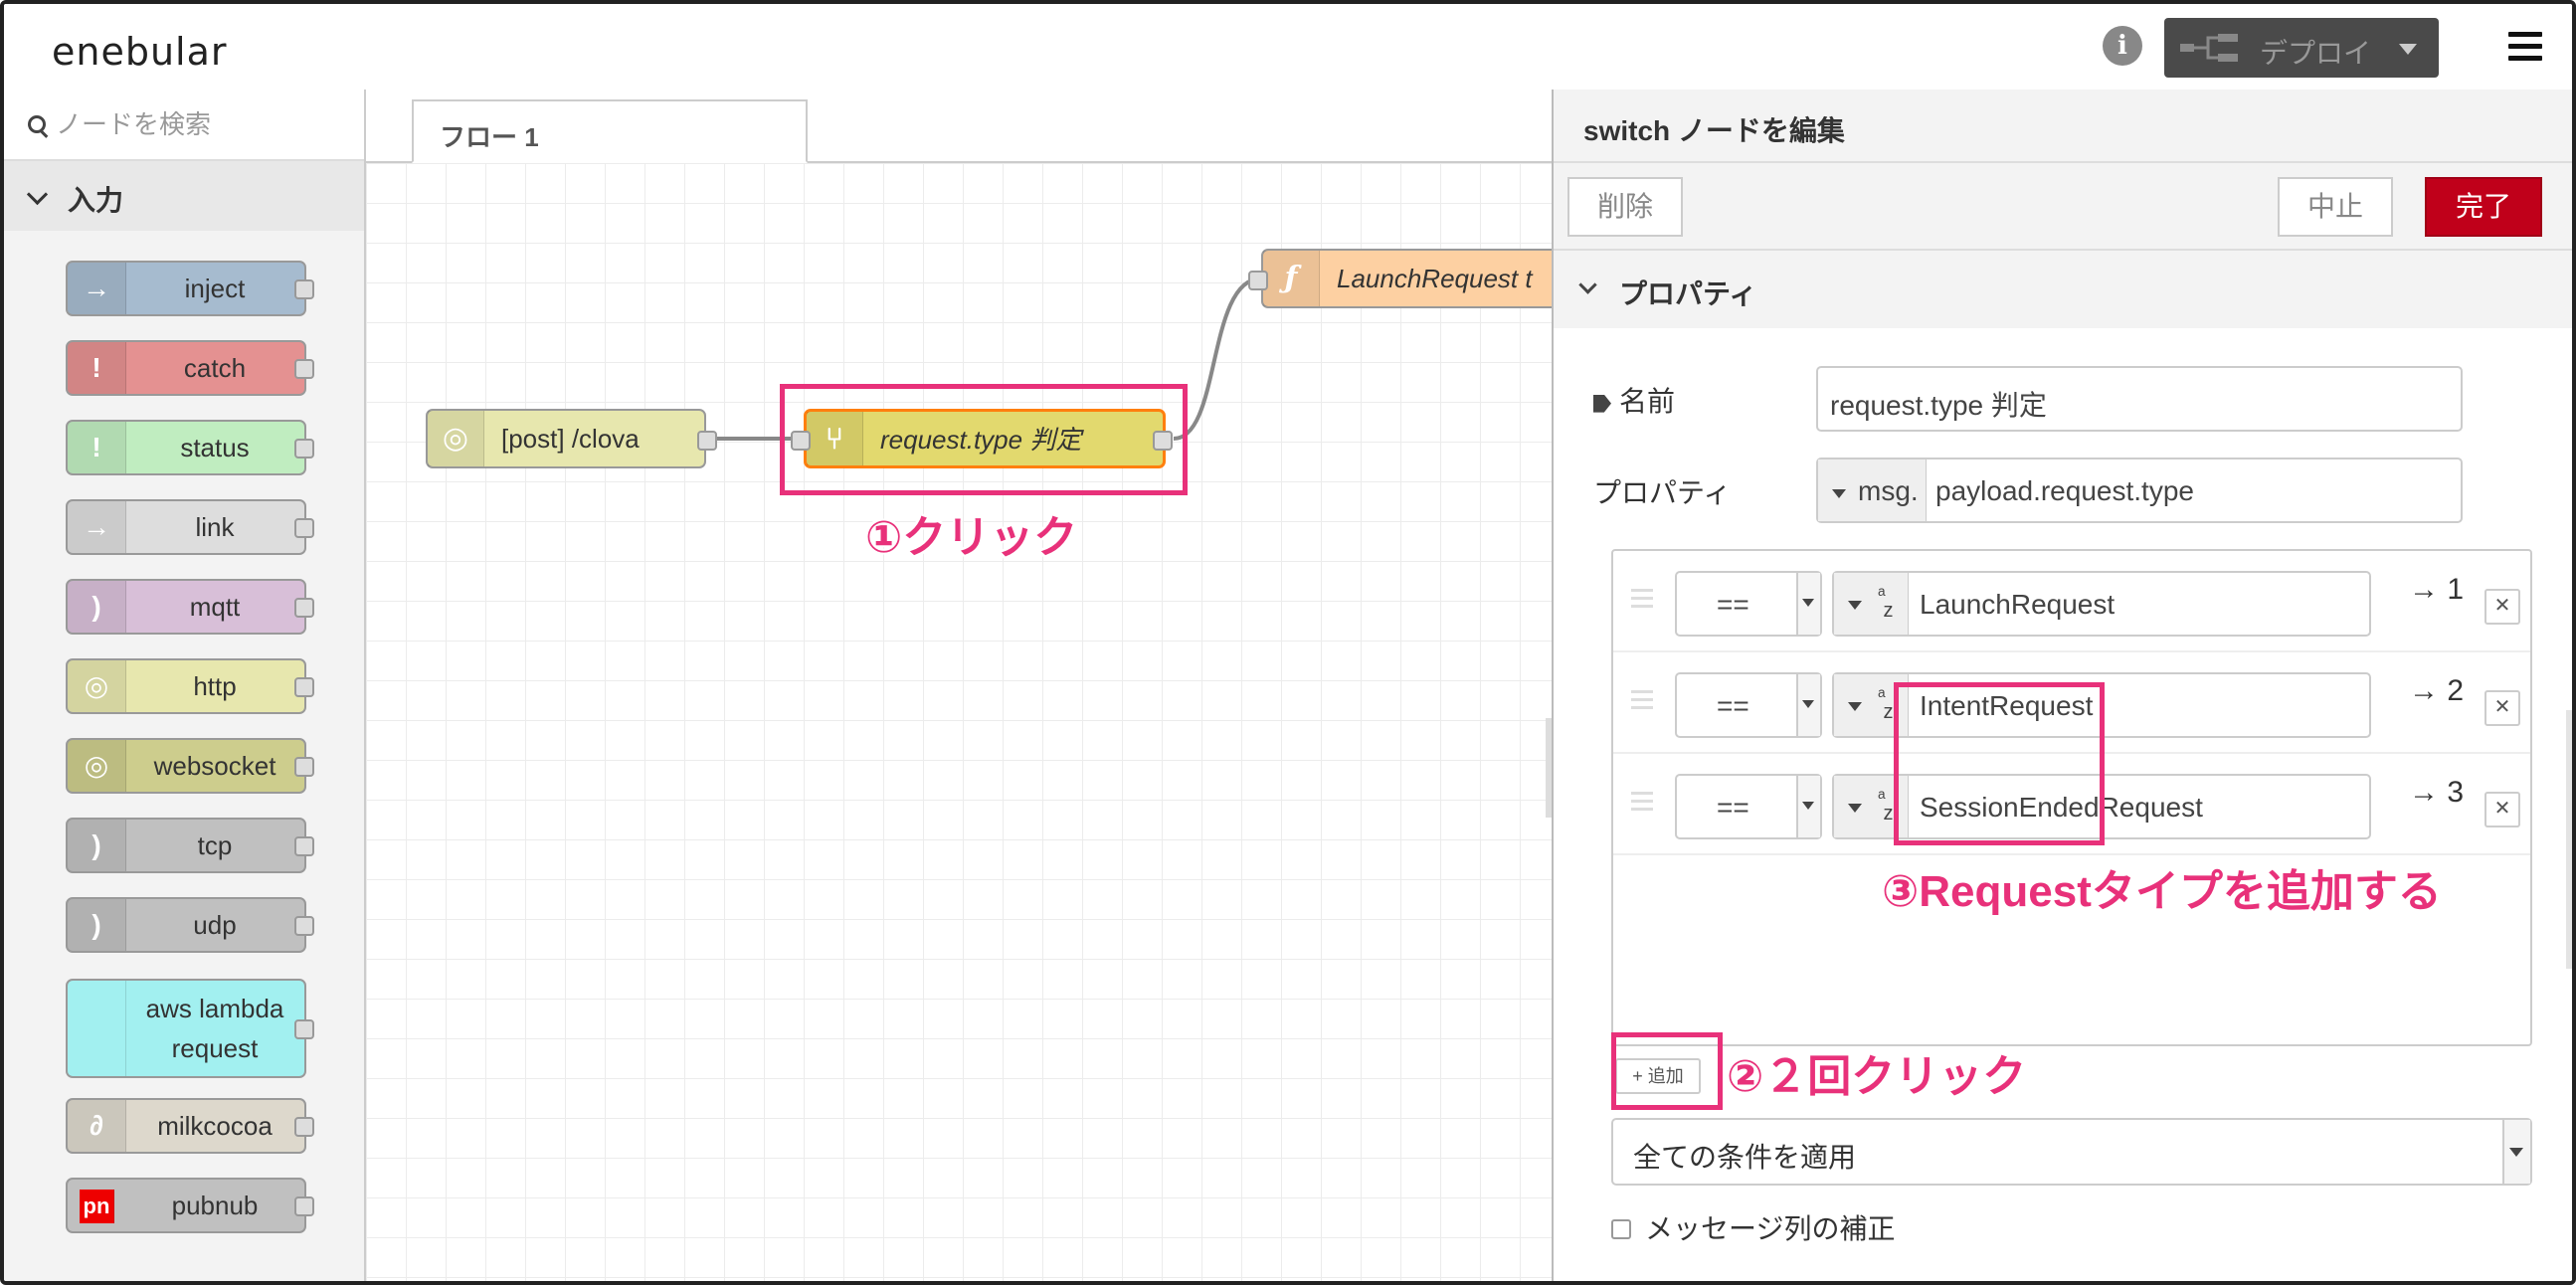 Image resolution: width=2576 pixels, height=1285 pixels. What do you see at coordinates (1647, 401) in the screenshot?
I see `name-label-text: 名前` at bounding box center [1647, 401].